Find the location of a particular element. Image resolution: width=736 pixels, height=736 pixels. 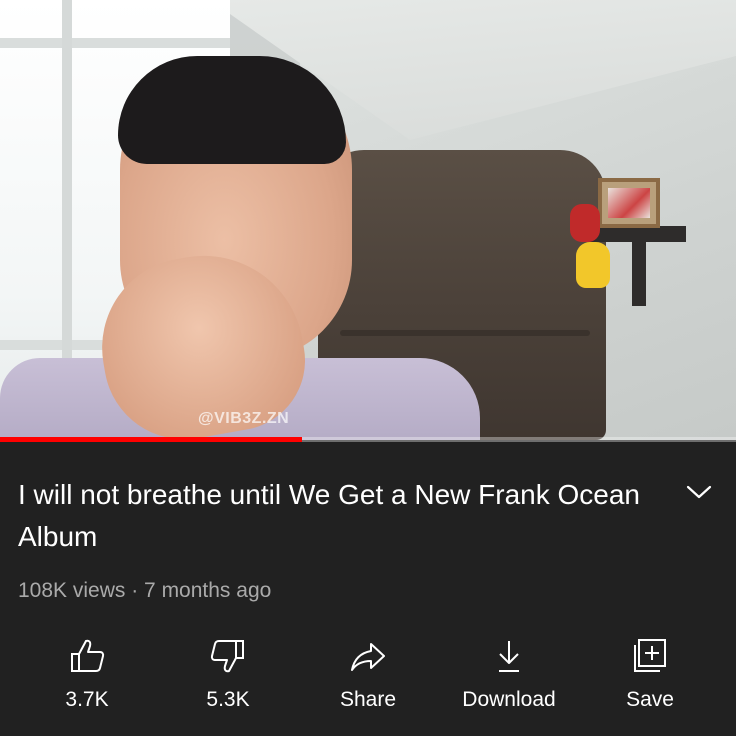

action-bar: 3.7K 5.3K Share Download Save is located at coordinates (368, 681).